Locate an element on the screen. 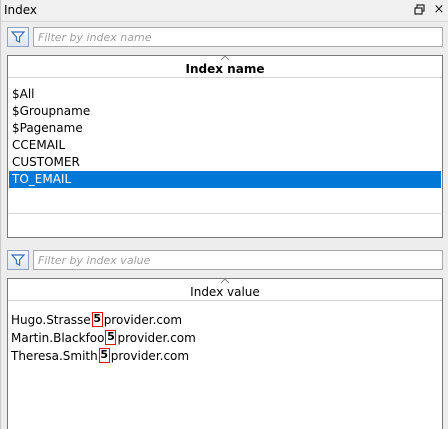 Image resolution: width=448 pixels, height=429 pixels. close-icon: × is located at coordinates (439, 10).